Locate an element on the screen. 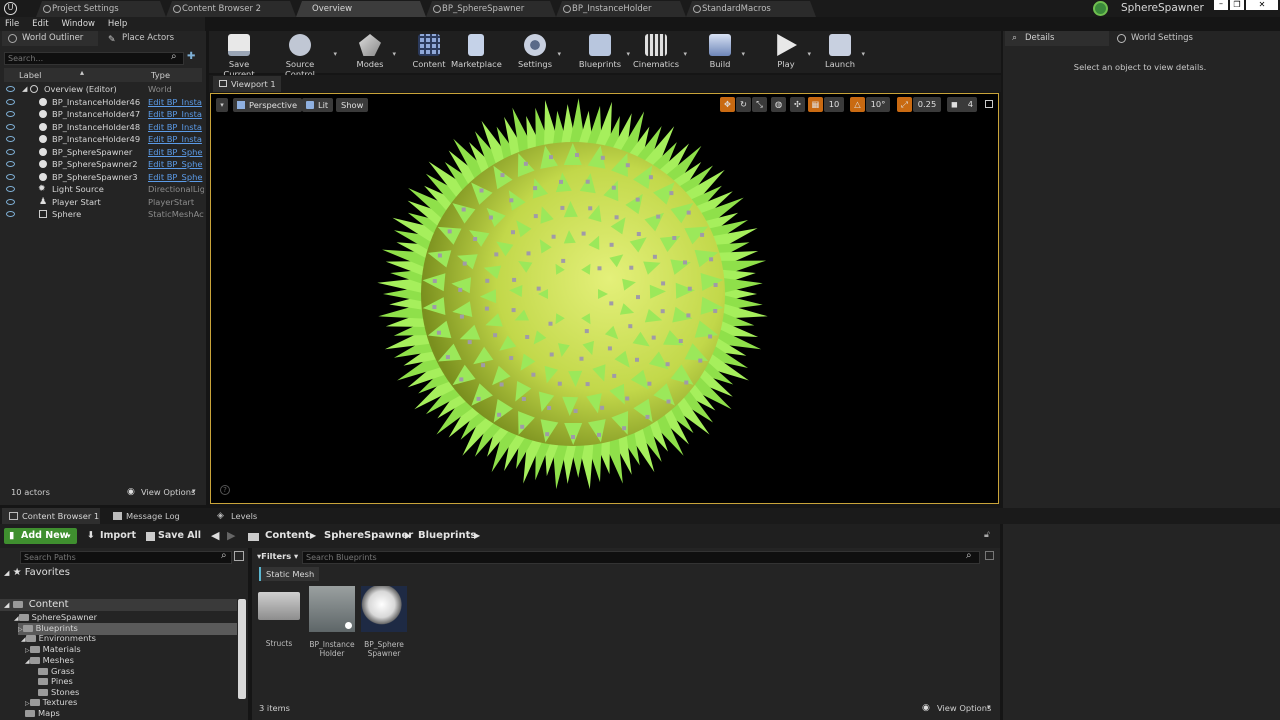 The image size is (1280, 720). scale-snap-toggle: ⤢ is located at coordinates (904, 104).